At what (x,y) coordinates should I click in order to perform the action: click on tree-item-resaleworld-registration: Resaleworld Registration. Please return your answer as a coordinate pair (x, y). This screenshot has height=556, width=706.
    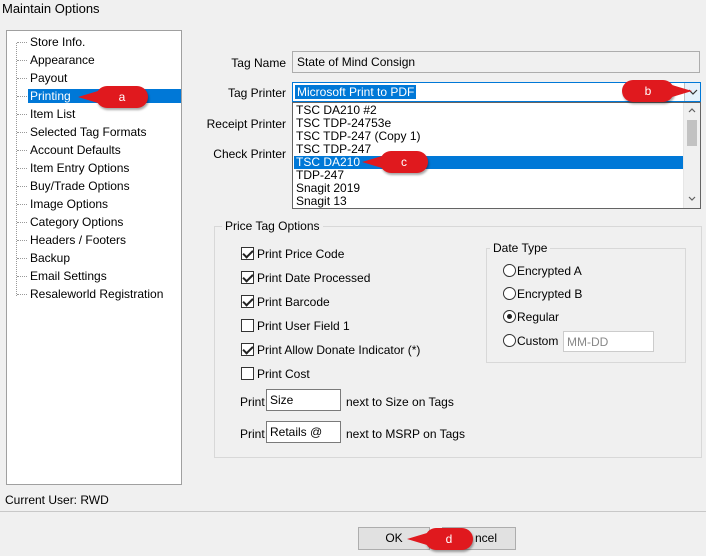
    Looking at the image, I should click on (94, 294).